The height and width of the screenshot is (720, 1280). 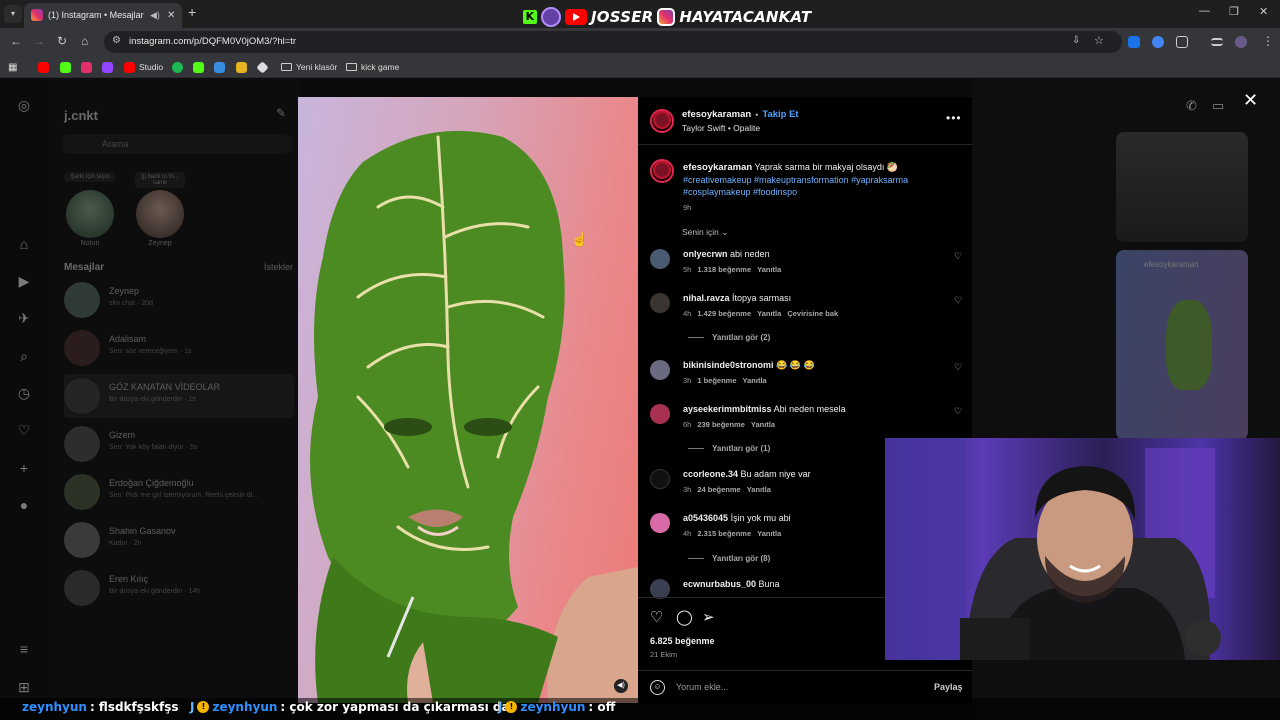 I want to click on view-replies-link: Yanıtları gör (2), so click(x=729, y=337).